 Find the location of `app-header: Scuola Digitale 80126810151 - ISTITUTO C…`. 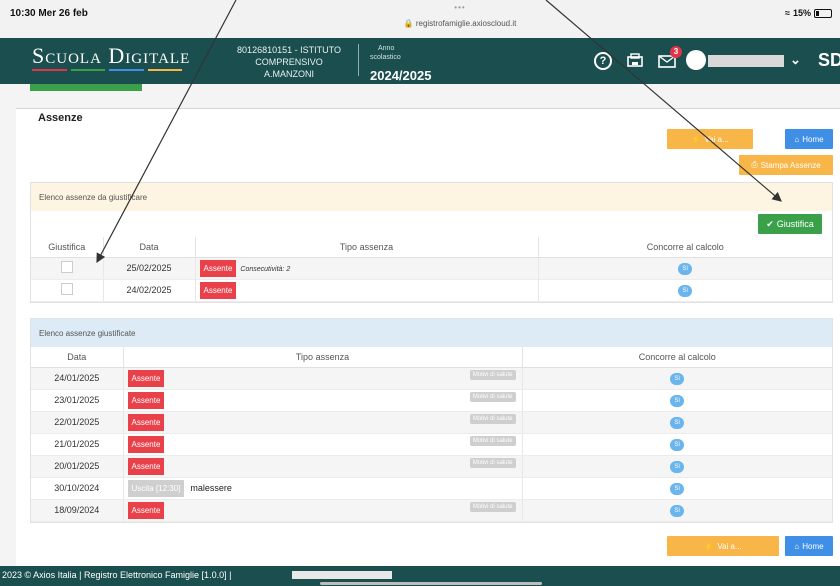

app-header: Scuola Digitale 80126810151 - ISTITUTO C… is located at coordinates (420, 61).